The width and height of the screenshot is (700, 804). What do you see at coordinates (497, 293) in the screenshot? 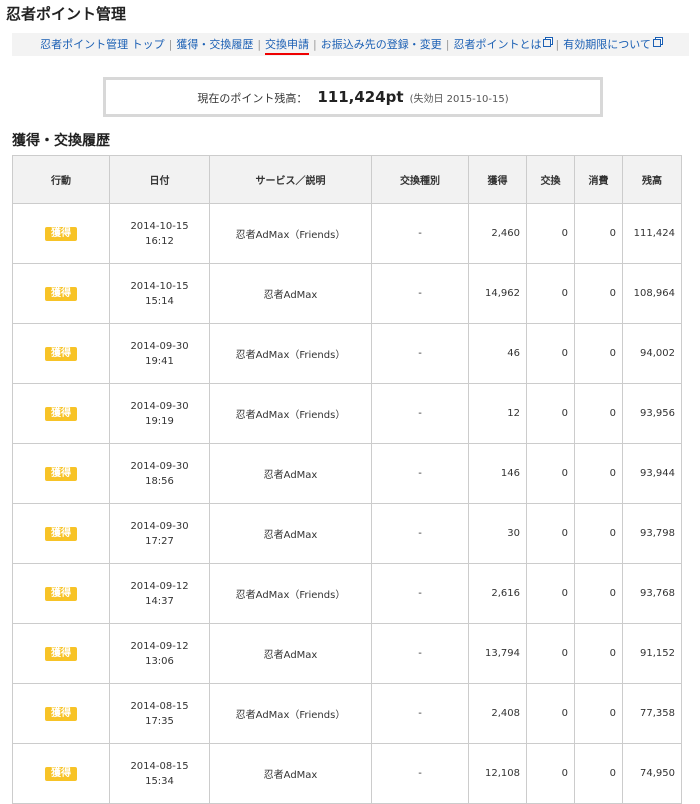
I see `earned-cell: 14,962` at bounding box center [497, 293].